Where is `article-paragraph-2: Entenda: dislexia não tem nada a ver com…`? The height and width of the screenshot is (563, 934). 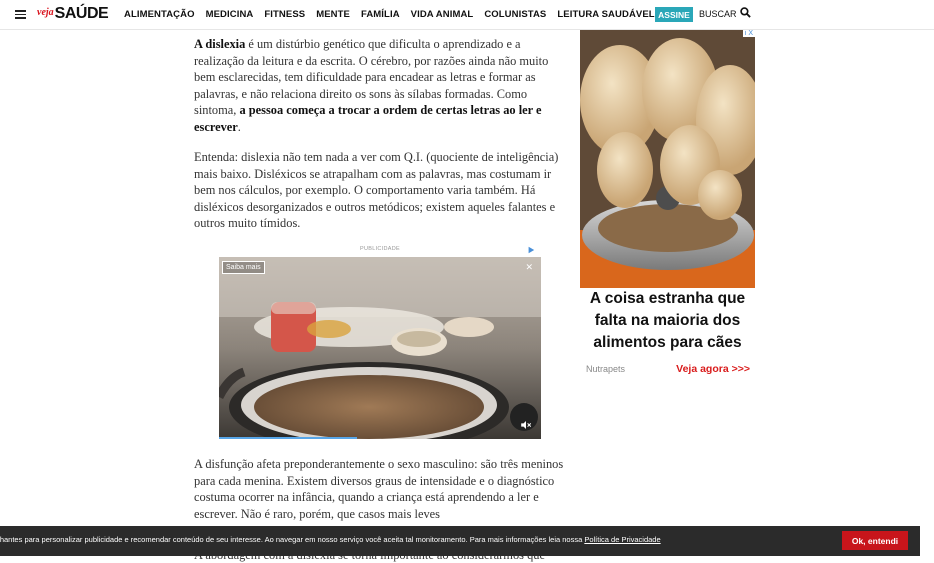 article-paragraph-2: Entenda: dislexia não tem nada a ver com… is located at coordinates (376, 190).